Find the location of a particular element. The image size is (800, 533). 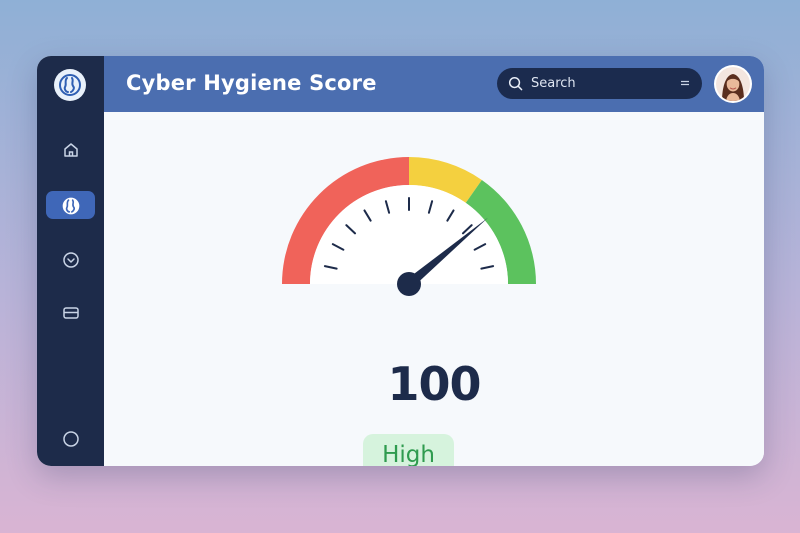

page-title: Cyber Hygiene Score is located at coordinates (251, 83).